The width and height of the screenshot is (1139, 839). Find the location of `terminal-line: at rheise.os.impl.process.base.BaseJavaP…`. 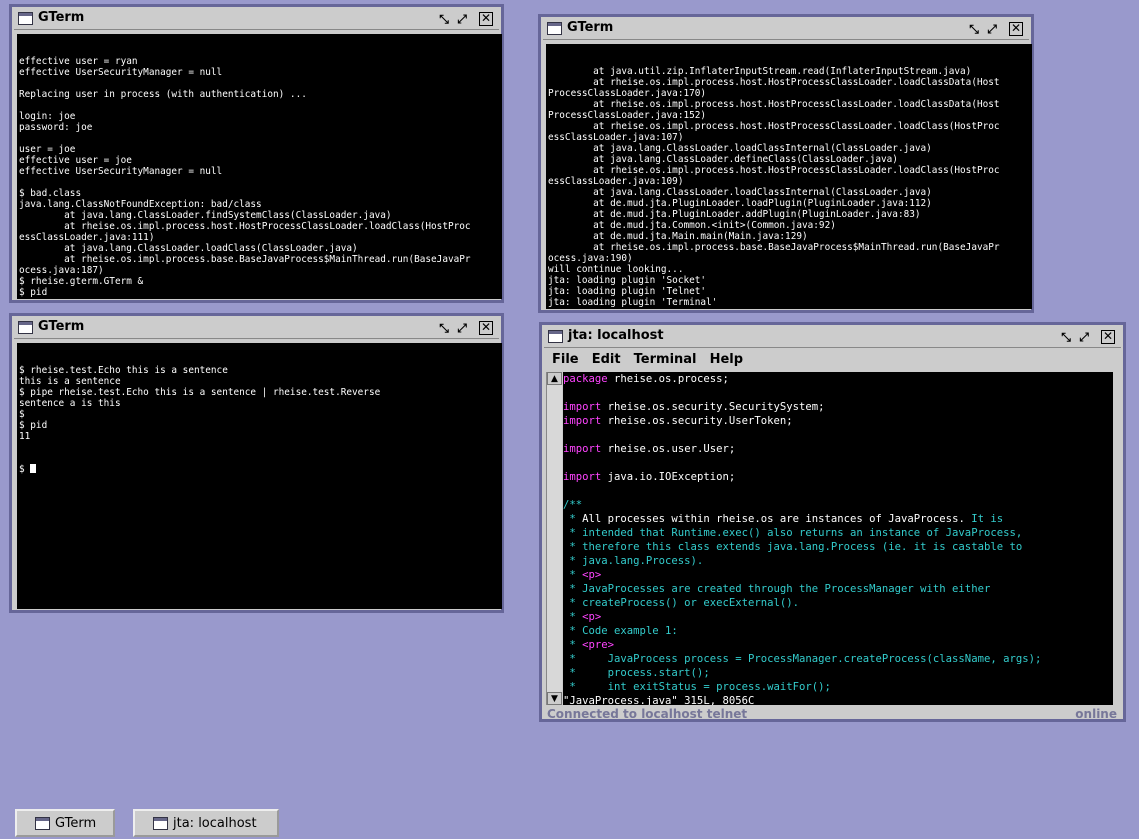

terminal-line: at rheise.os.impl.process.base.BaseJavaP… is located at coordinates (774, 247).